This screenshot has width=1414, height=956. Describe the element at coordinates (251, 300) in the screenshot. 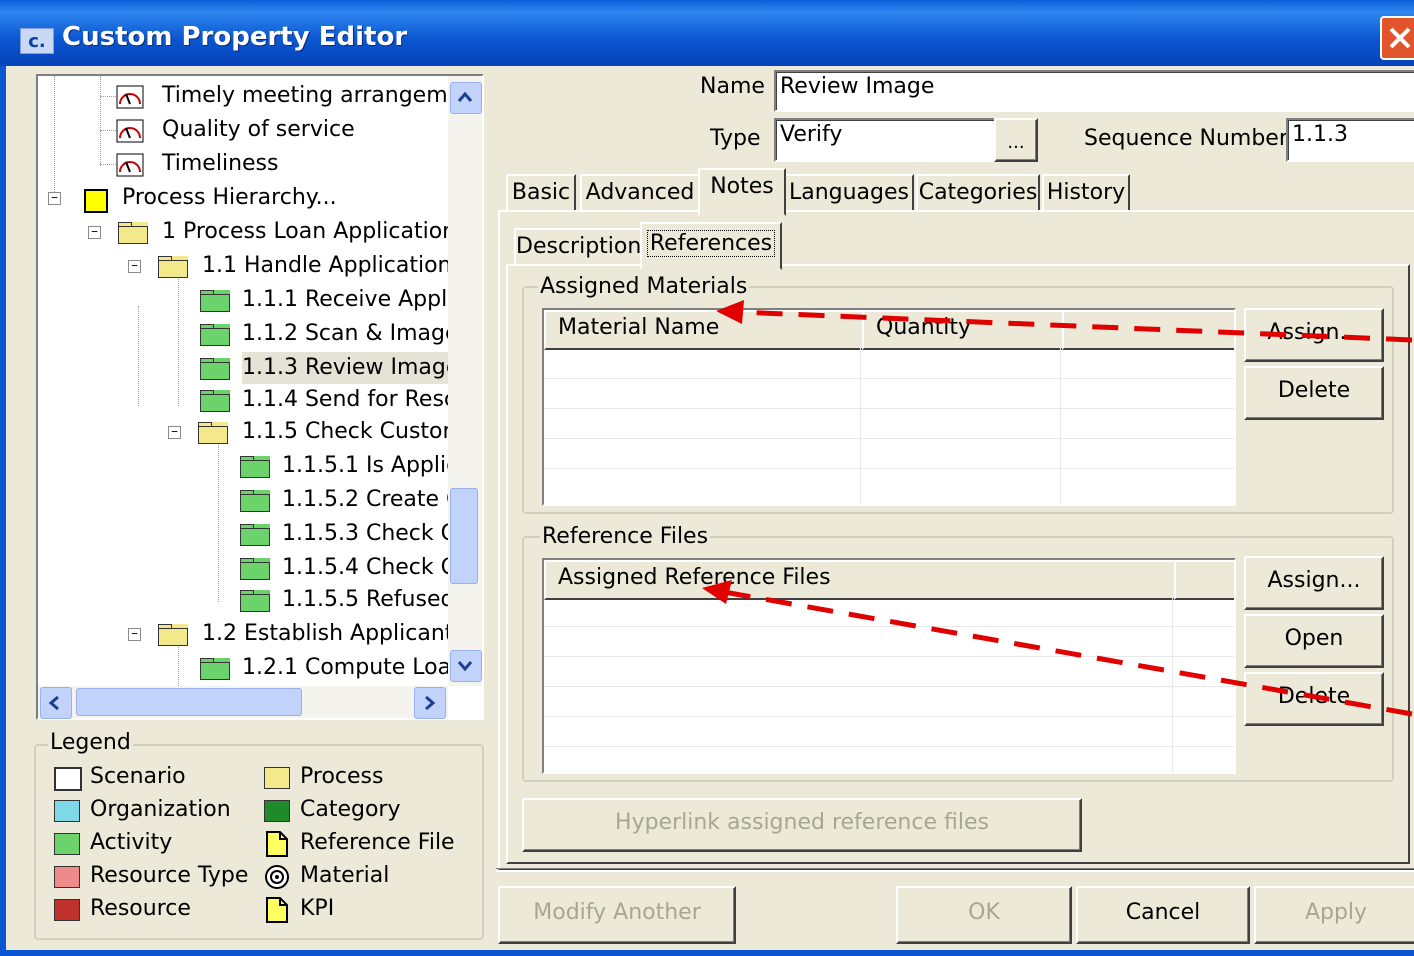

I see `tree-item: 1.1.1 Receive Applic` at that location.